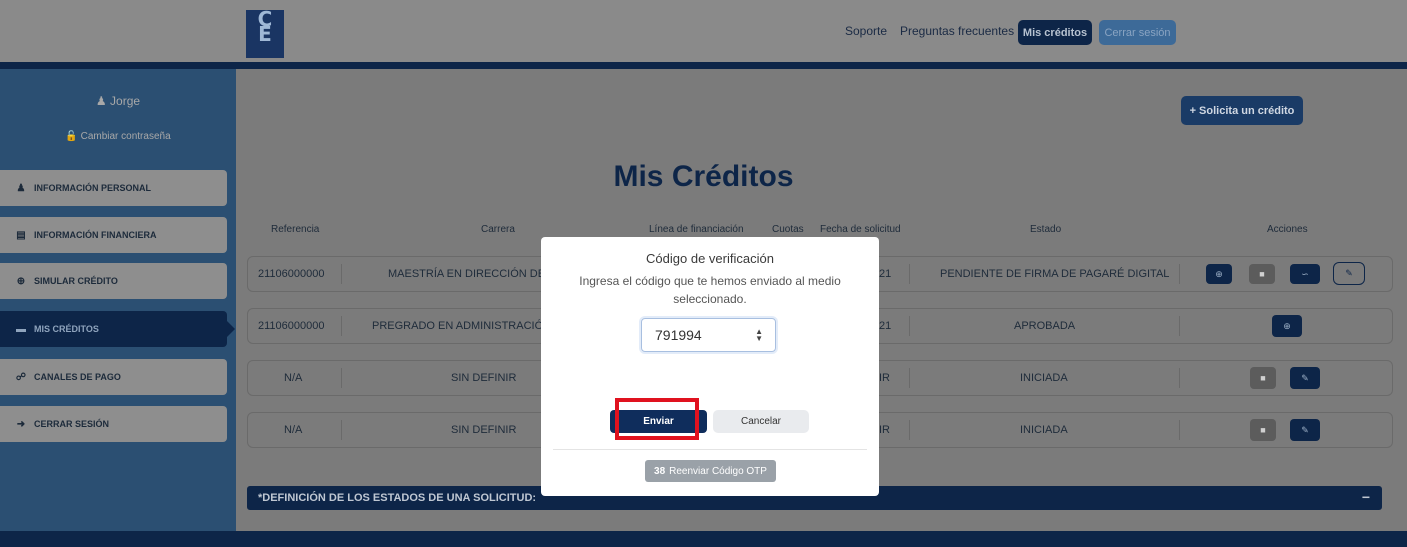  Describe the element at coordinates (710, 471) in the screenshot. I see `resend-otp-button: 38 Reenviar Código OTP` at that location.